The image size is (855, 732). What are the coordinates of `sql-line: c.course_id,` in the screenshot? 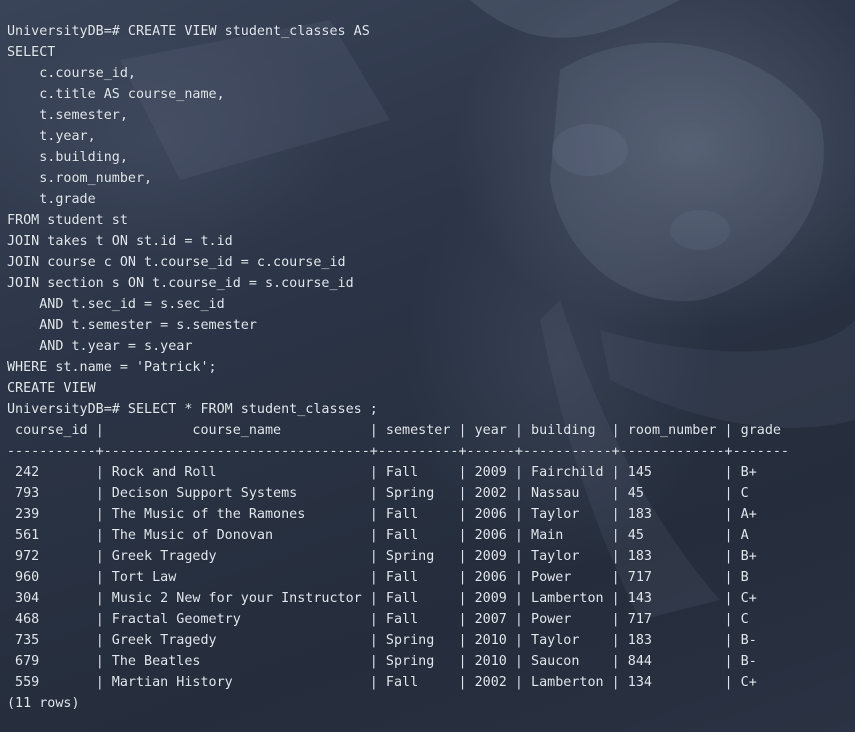 It's located at (398, 73).